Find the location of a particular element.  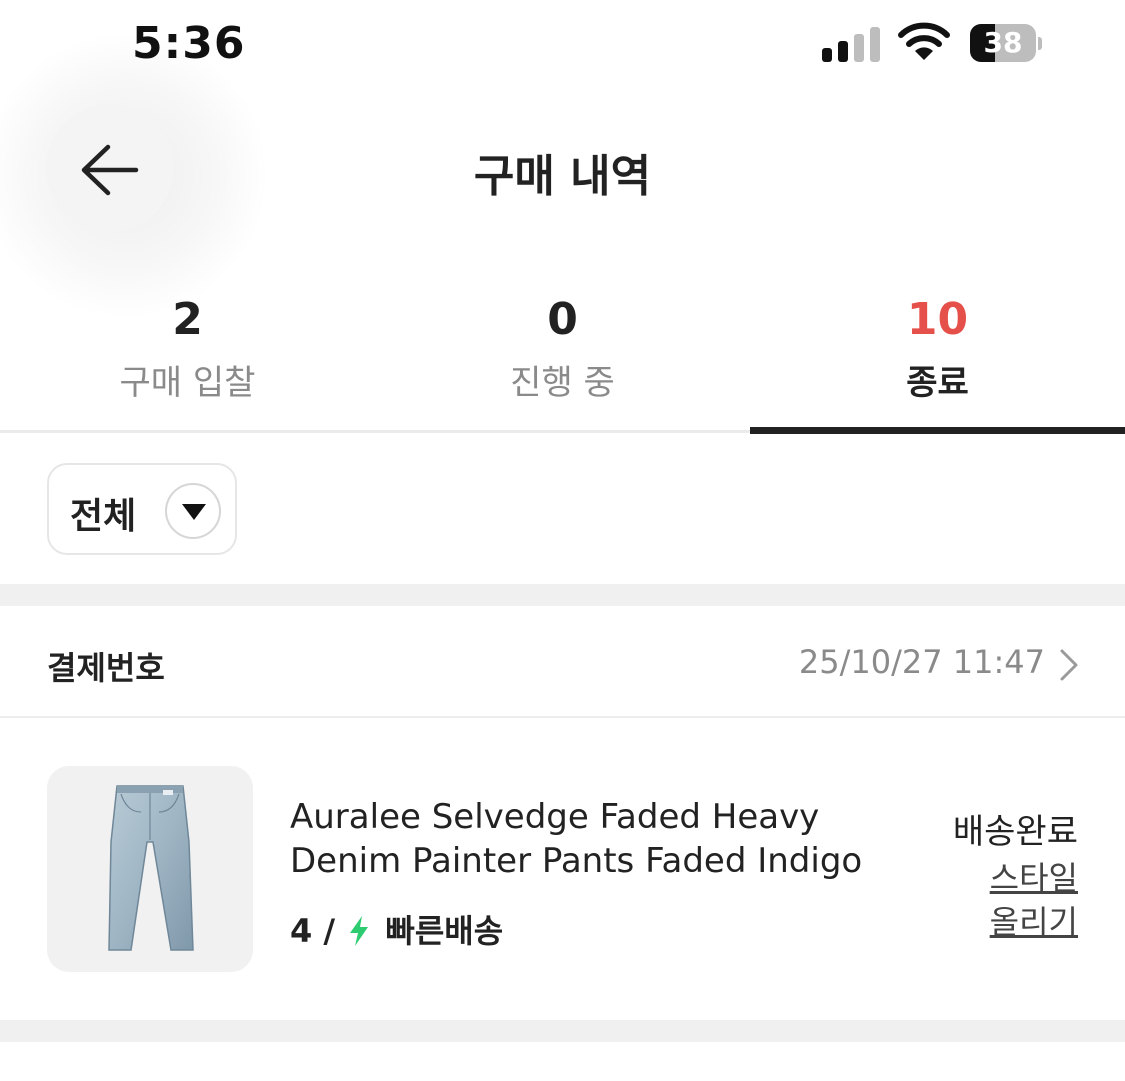

delivery-status: 배송완료 is located at coordinates (1015, 832).